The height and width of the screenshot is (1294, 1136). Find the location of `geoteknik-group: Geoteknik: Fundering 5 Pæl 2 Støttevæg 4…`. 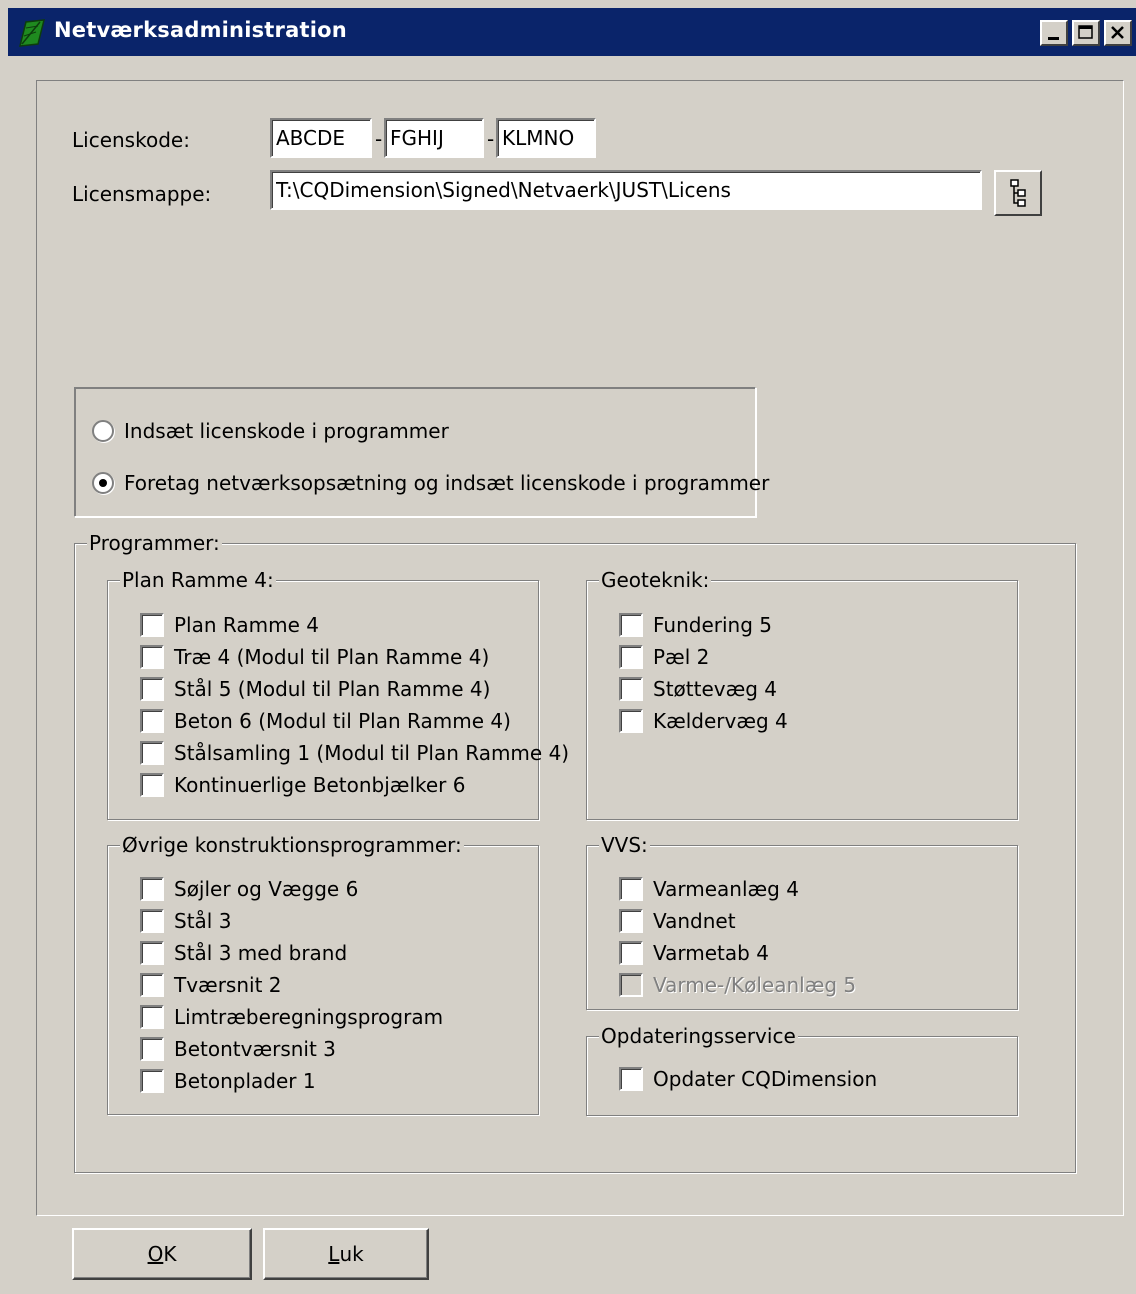

geoteknik-group: Geoteknik: Fundering 5 Pæl 2 Støttevæg 4… is located at coordinates (802, 693).